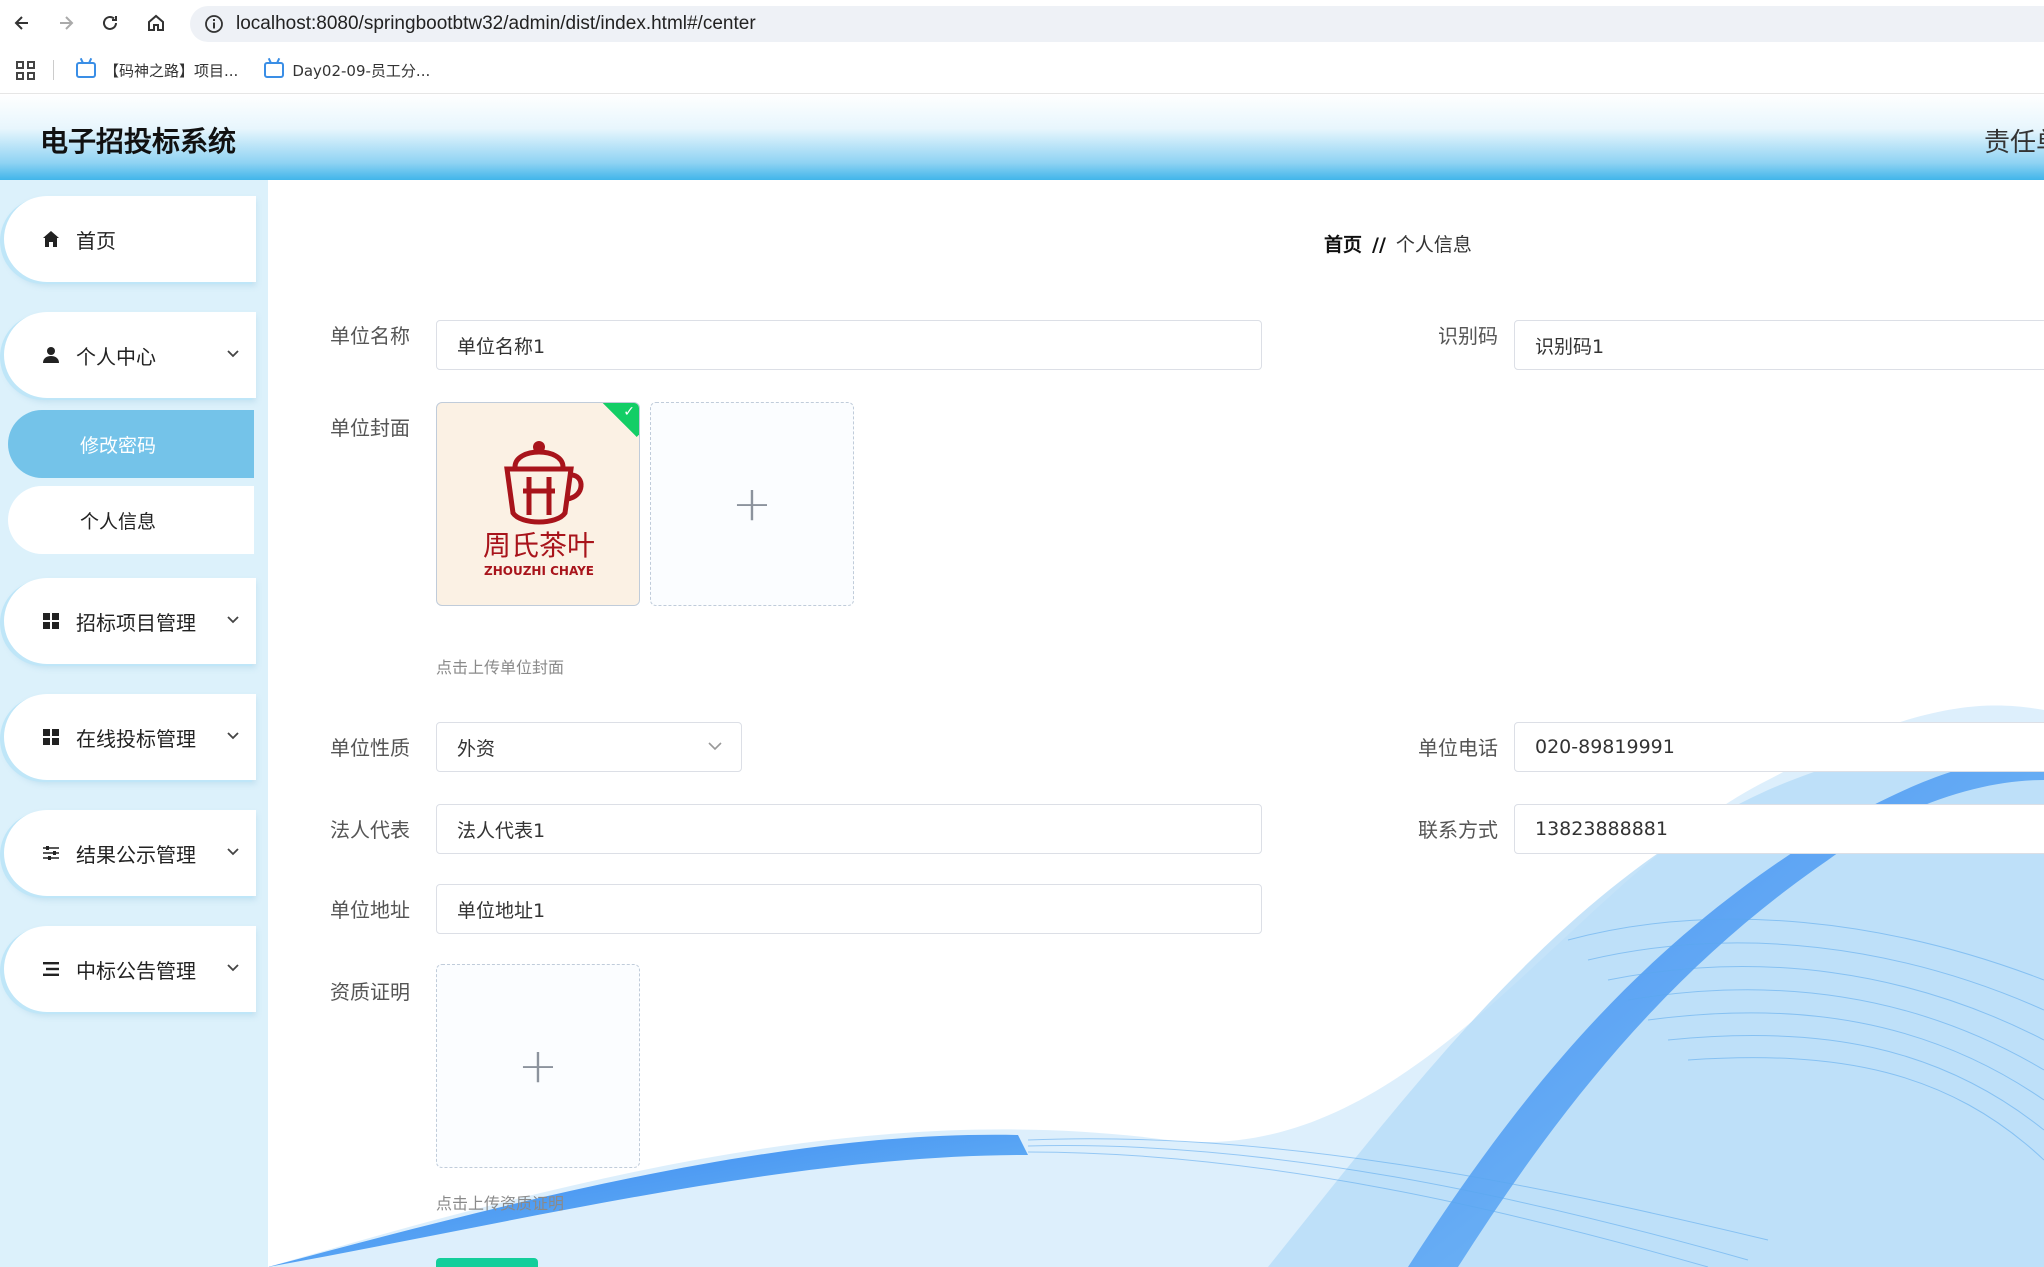  Describe the element at coordinates (849, 345) in the screenshot. I see `unit-name-input: 单位名称1` at that location.